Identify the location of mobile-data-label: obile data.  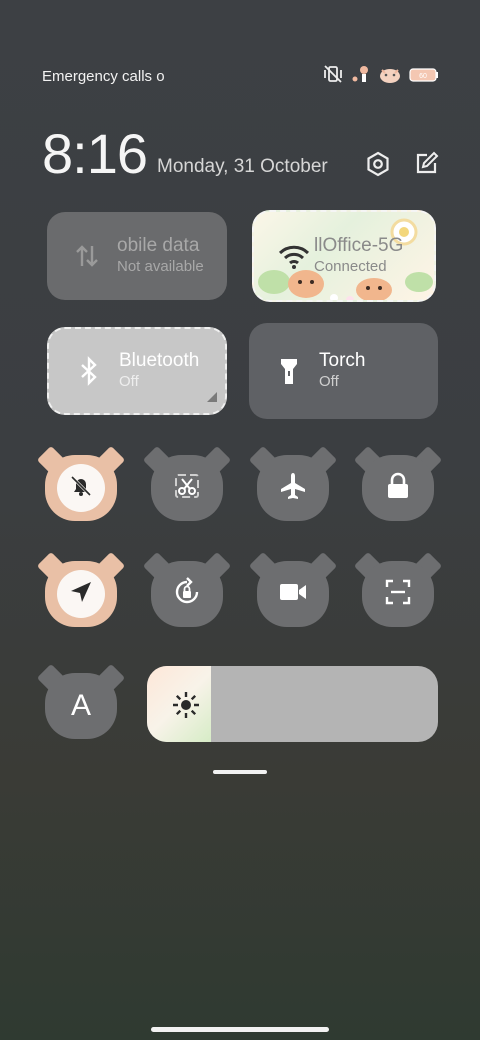
(158, 245).